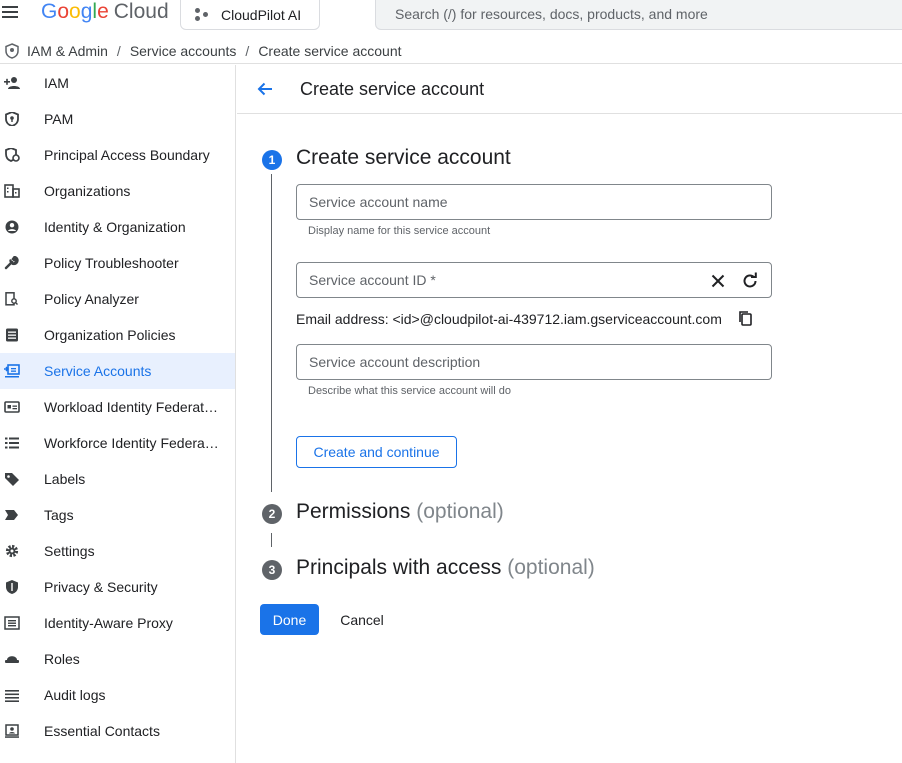 This screenshot has height=763, width=902. What do you see at coordinates (272, 160) in the screenshot?
I see `step-1-number: 1` at bounding box center [272, 160].